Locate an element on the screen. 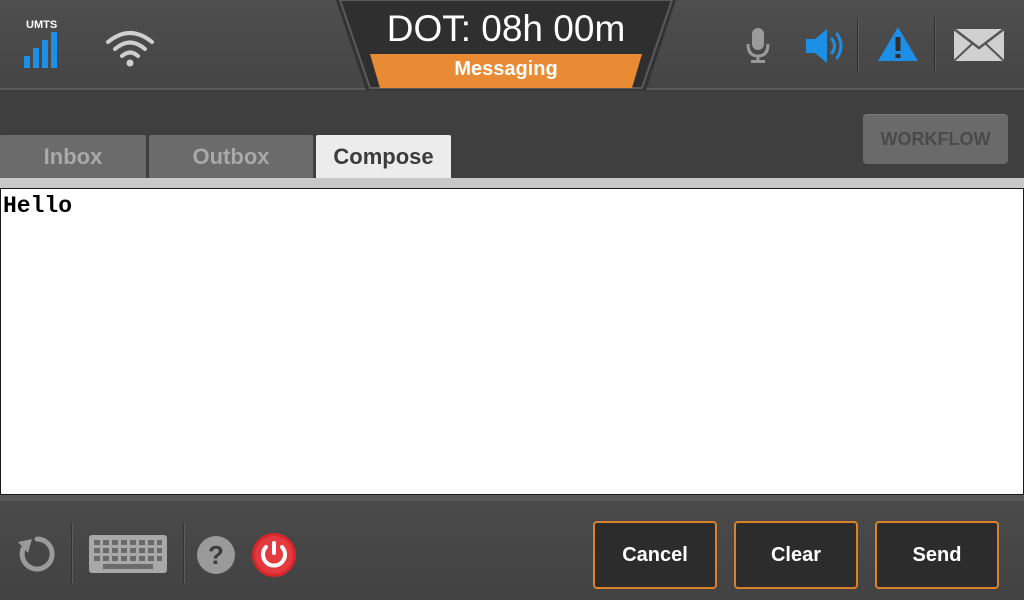 The width and height of the screenshot is (1024, 600). help-icon: ? is located at coordinates (216, 555).